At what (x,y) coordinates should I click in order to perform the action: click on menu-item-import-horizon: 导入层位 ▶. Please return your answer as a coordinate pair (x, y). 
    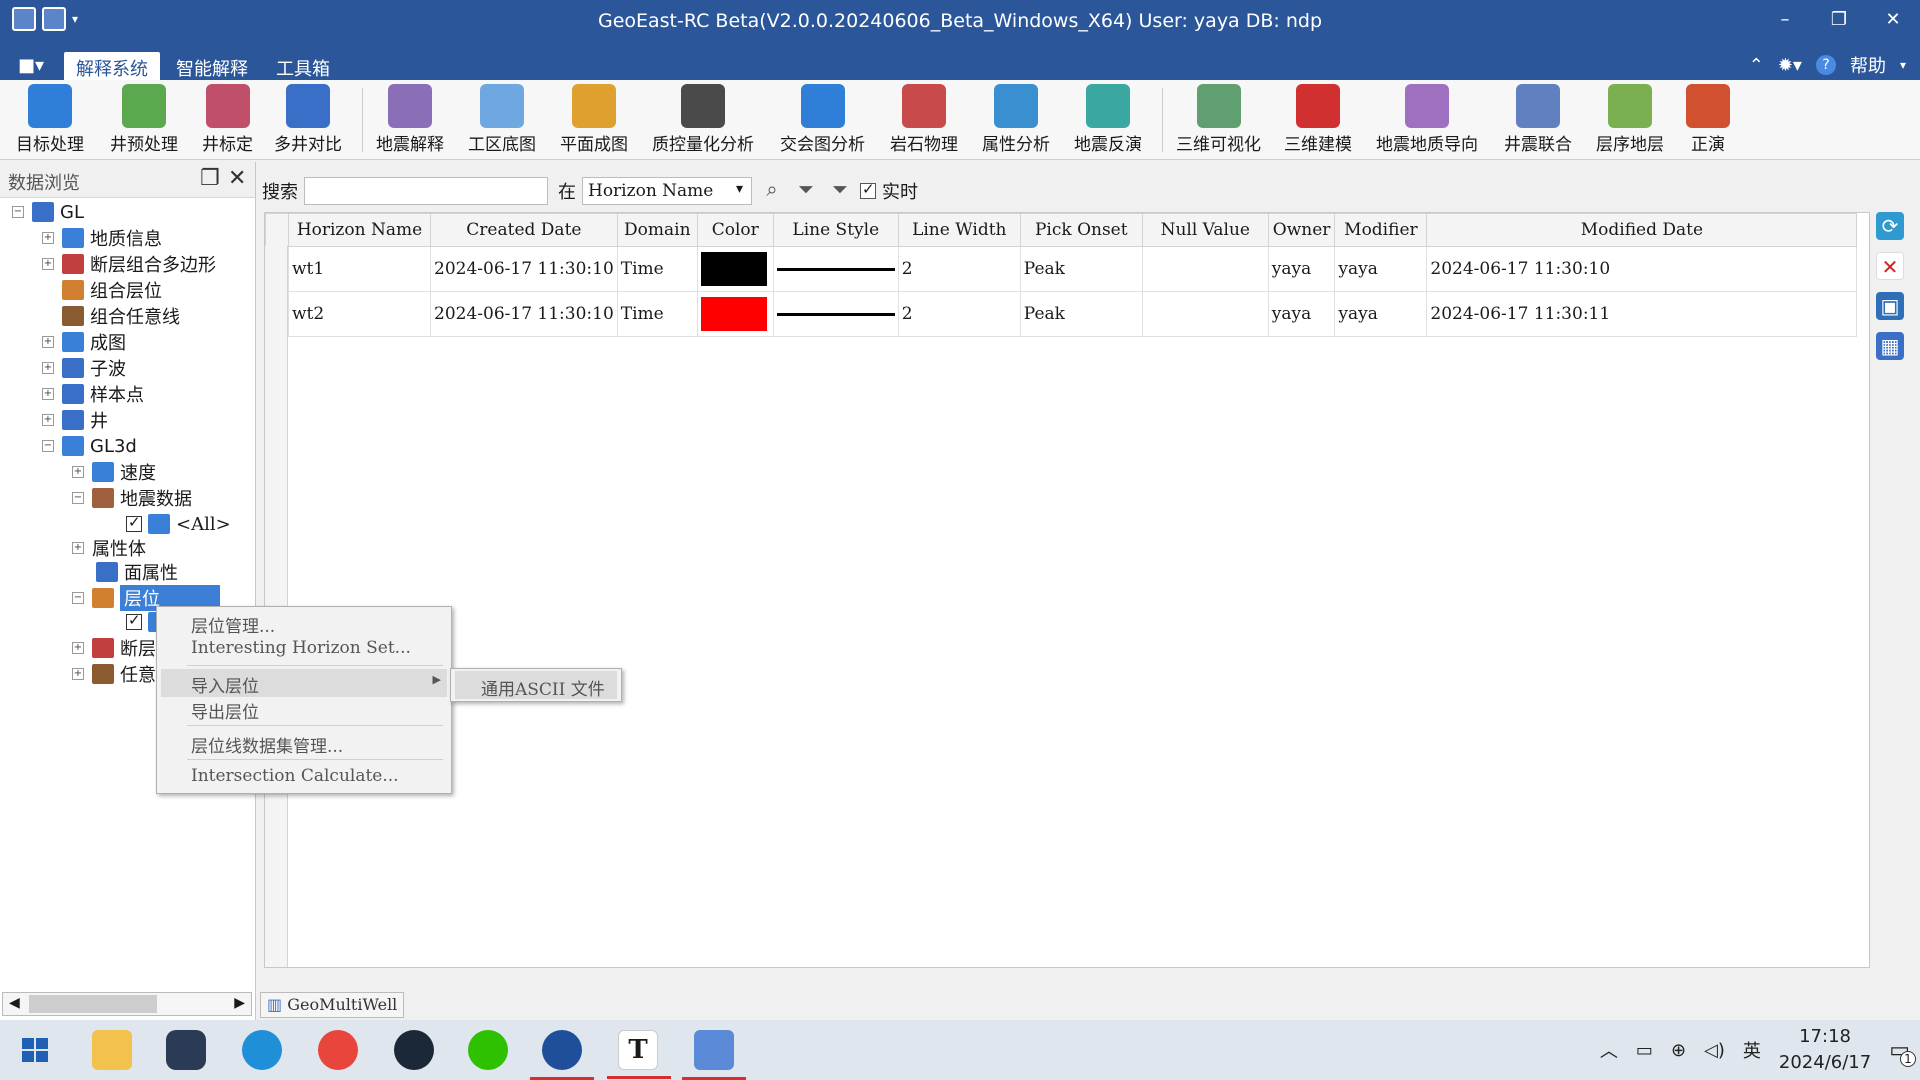
    Looking at the image, I should click on (304, 683).